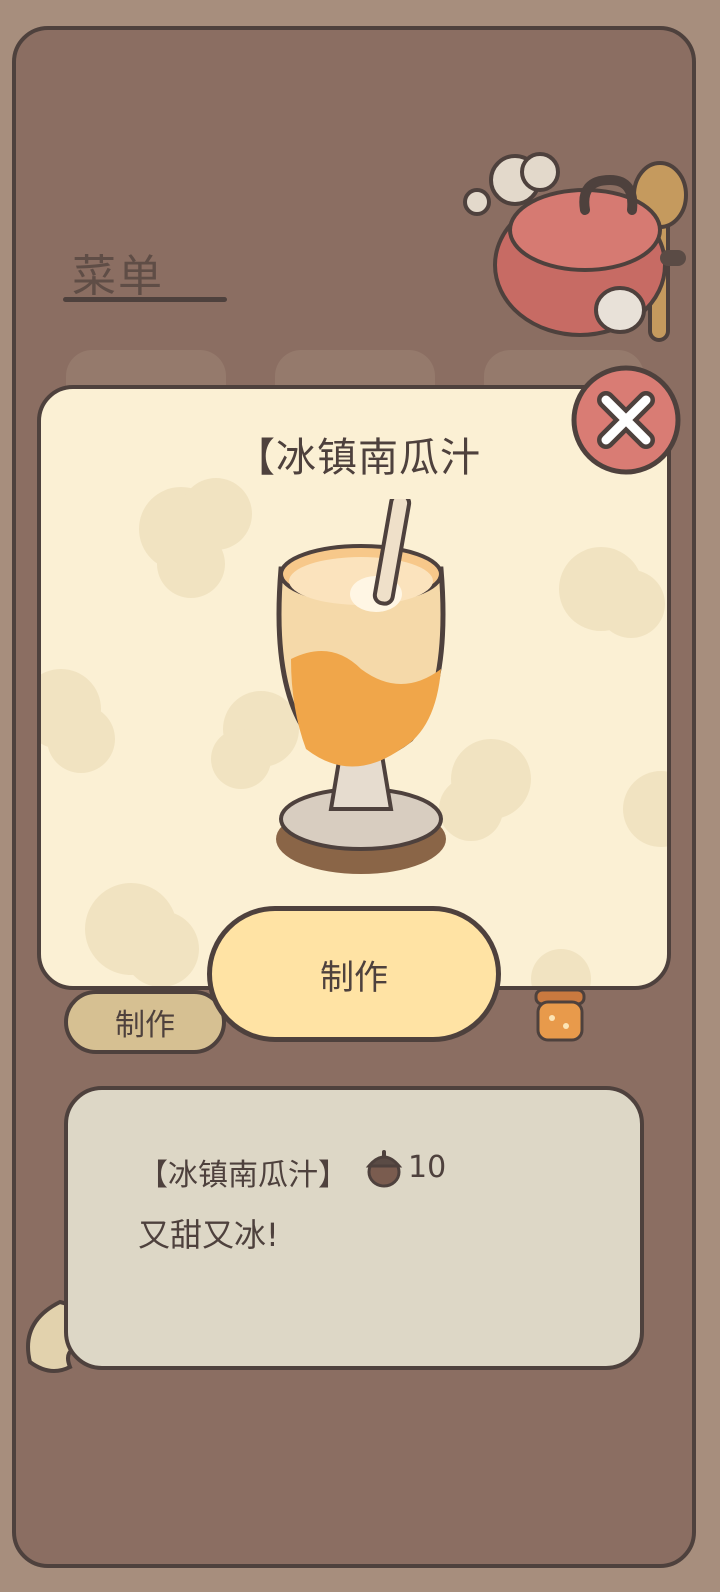 Image resolution: width=720 pixels, height=1592 pixels. What do you see at coordinates (354, 974) in the screenshot?
I see `make-button: 制作` at bounding box center [354, 974].